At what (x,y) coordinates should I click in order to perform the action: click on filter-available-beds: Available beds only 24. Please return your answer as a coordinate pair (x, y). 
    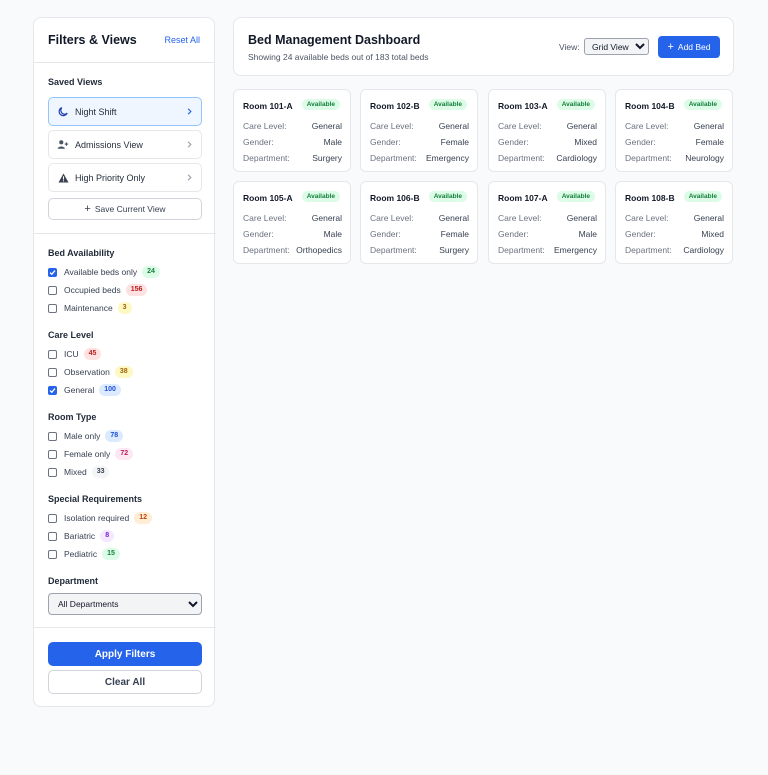
    Looking at the image, I should click on (104, 272).